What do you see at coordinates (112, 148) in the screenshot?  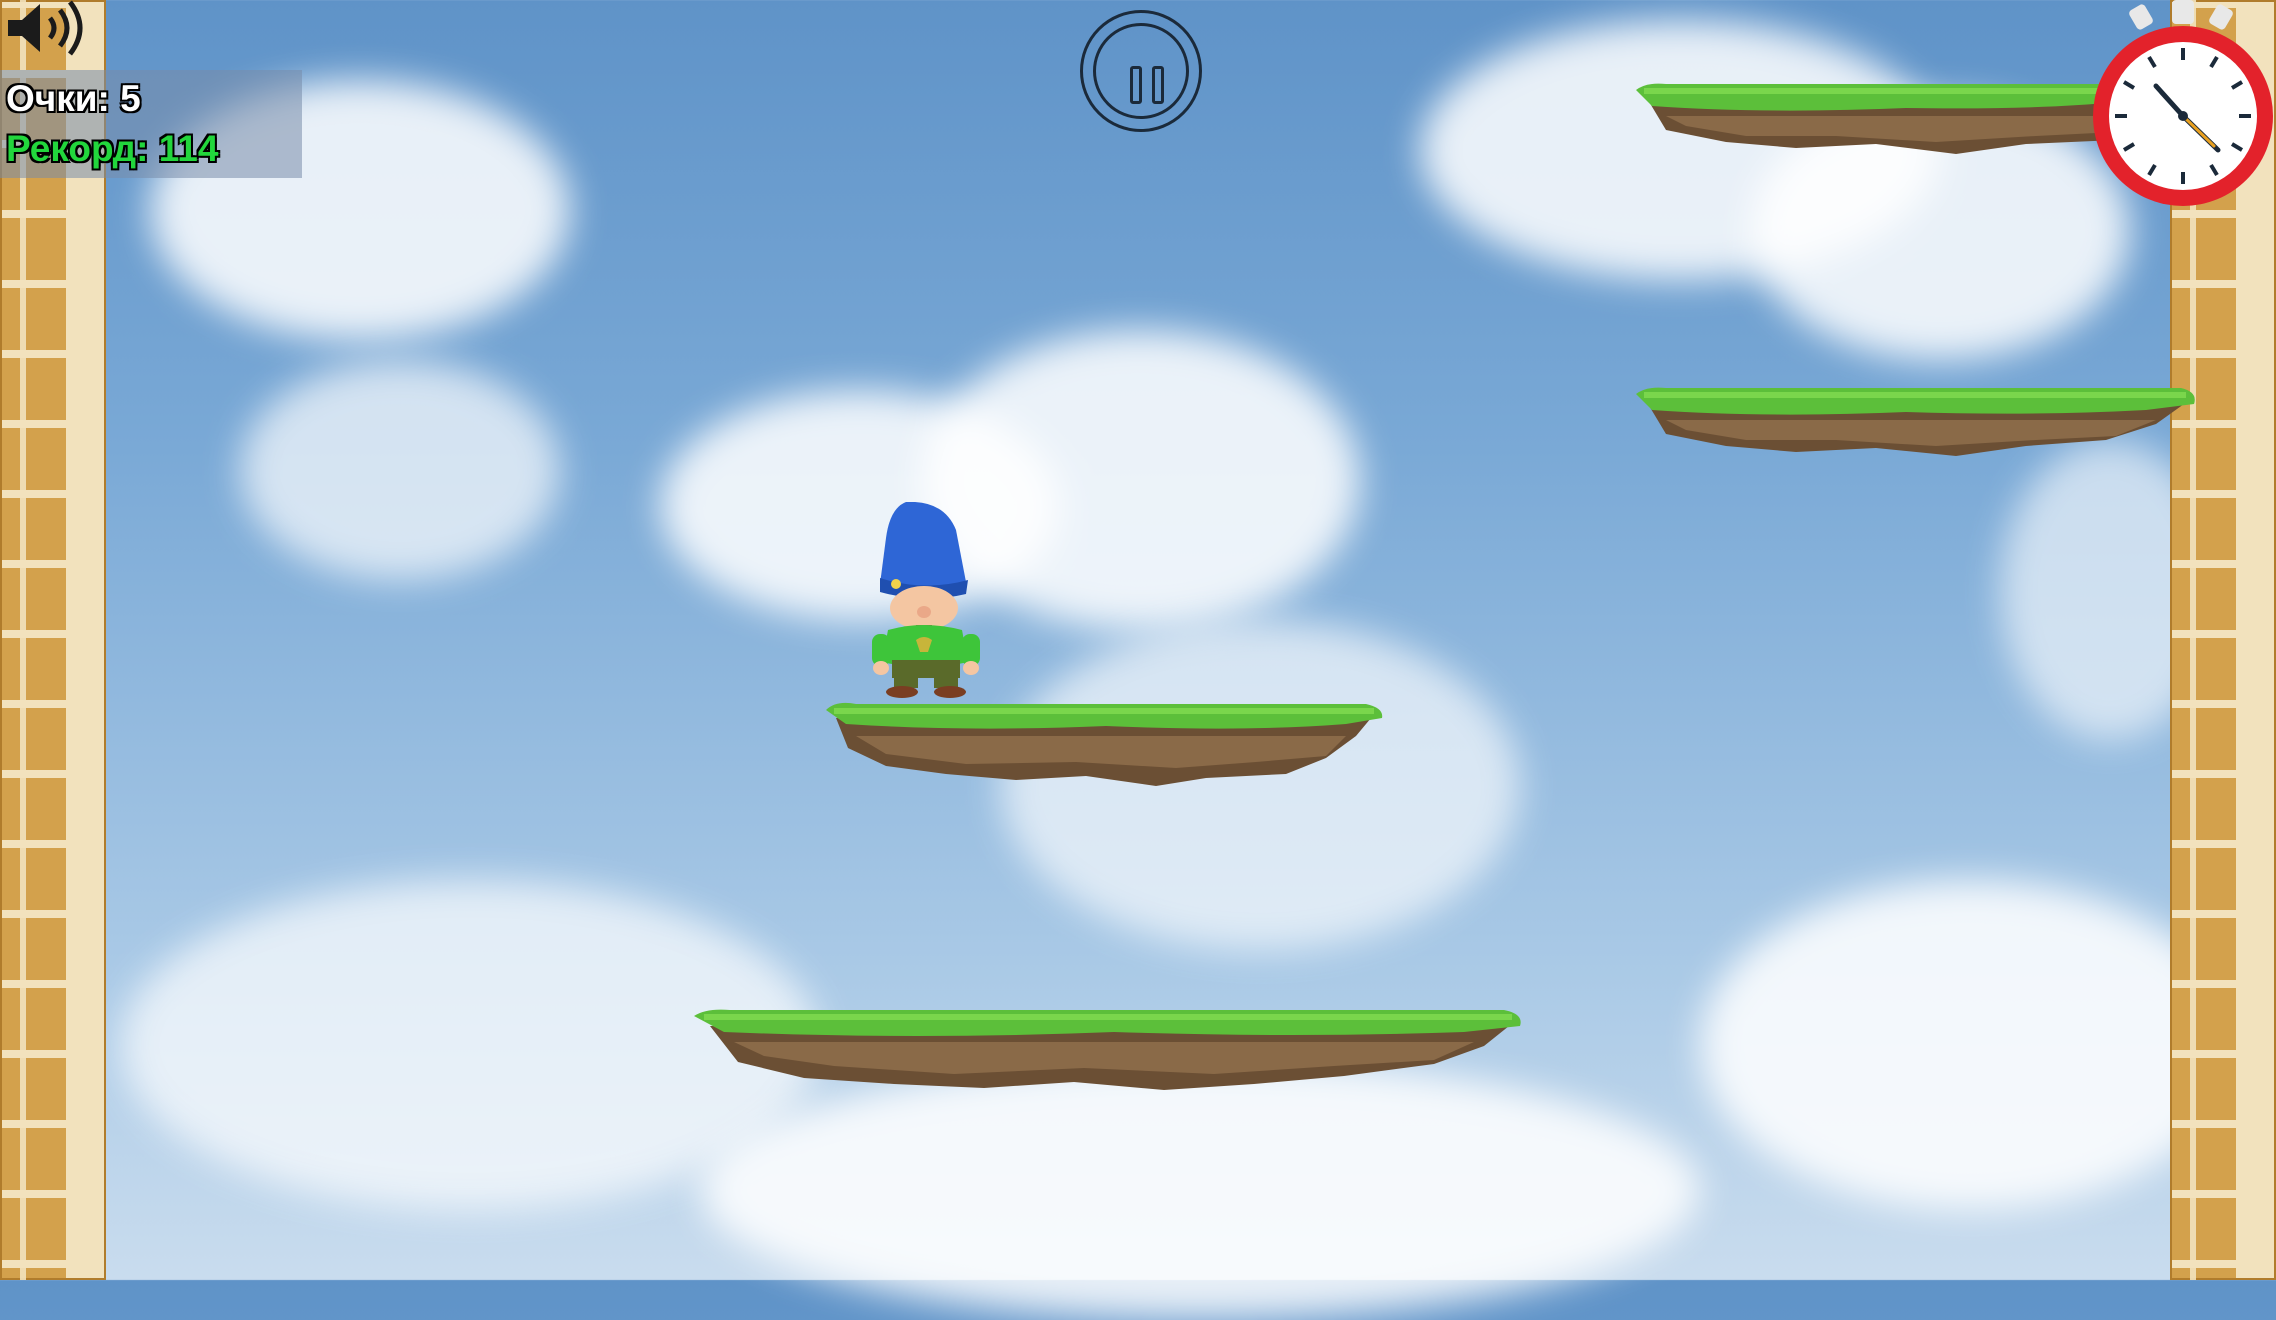 I see `record-label: Рекорд: 114` at bounding box center [112, 148].